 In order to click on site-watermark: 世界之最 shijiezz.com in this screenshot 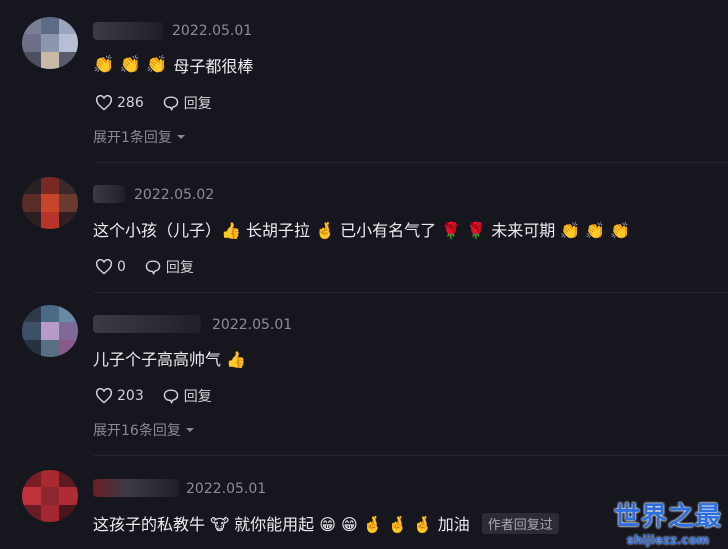, I will do `click(668, 521)`.